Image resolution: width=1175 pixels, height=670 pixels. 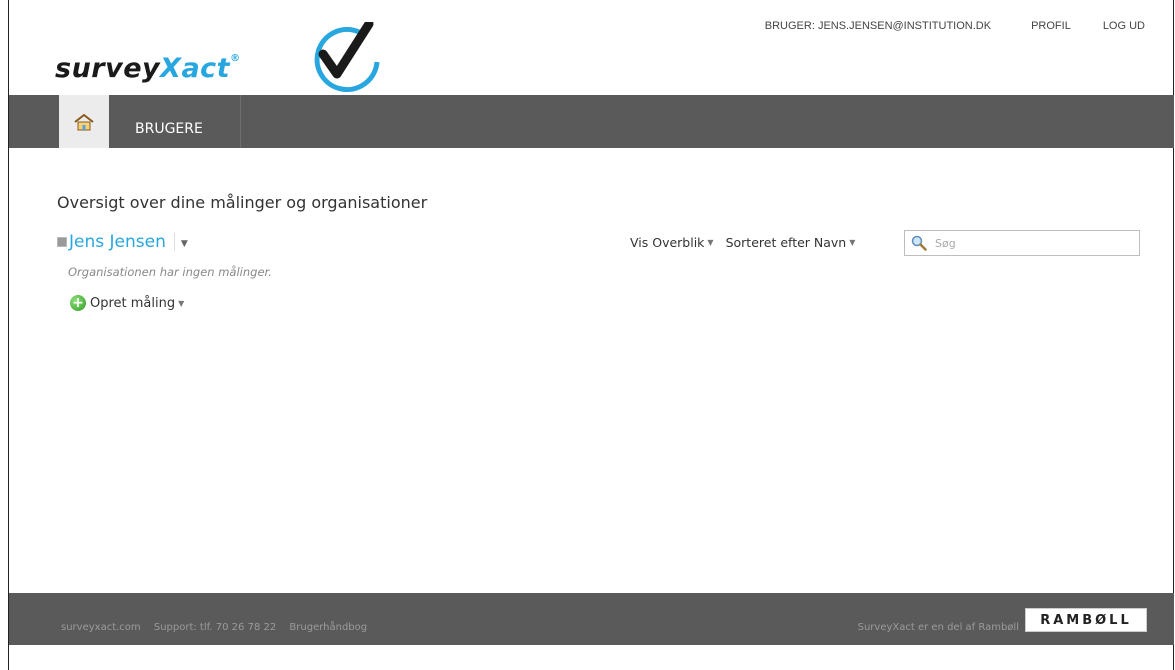 I want to click on organization-name: Jens Jensen, so click(x=117, y=242).